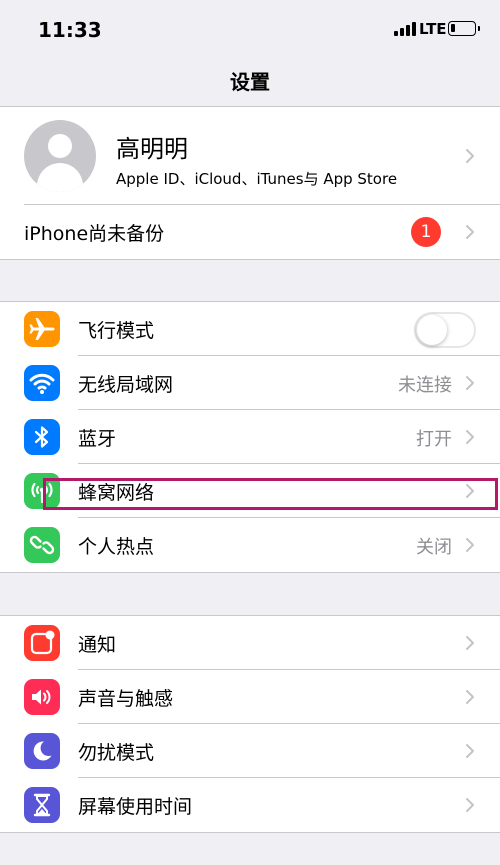  What do you see at coordinates (42, 697) in the screenshot?
I see `speaker-icon` at bounding box center [42, 697].